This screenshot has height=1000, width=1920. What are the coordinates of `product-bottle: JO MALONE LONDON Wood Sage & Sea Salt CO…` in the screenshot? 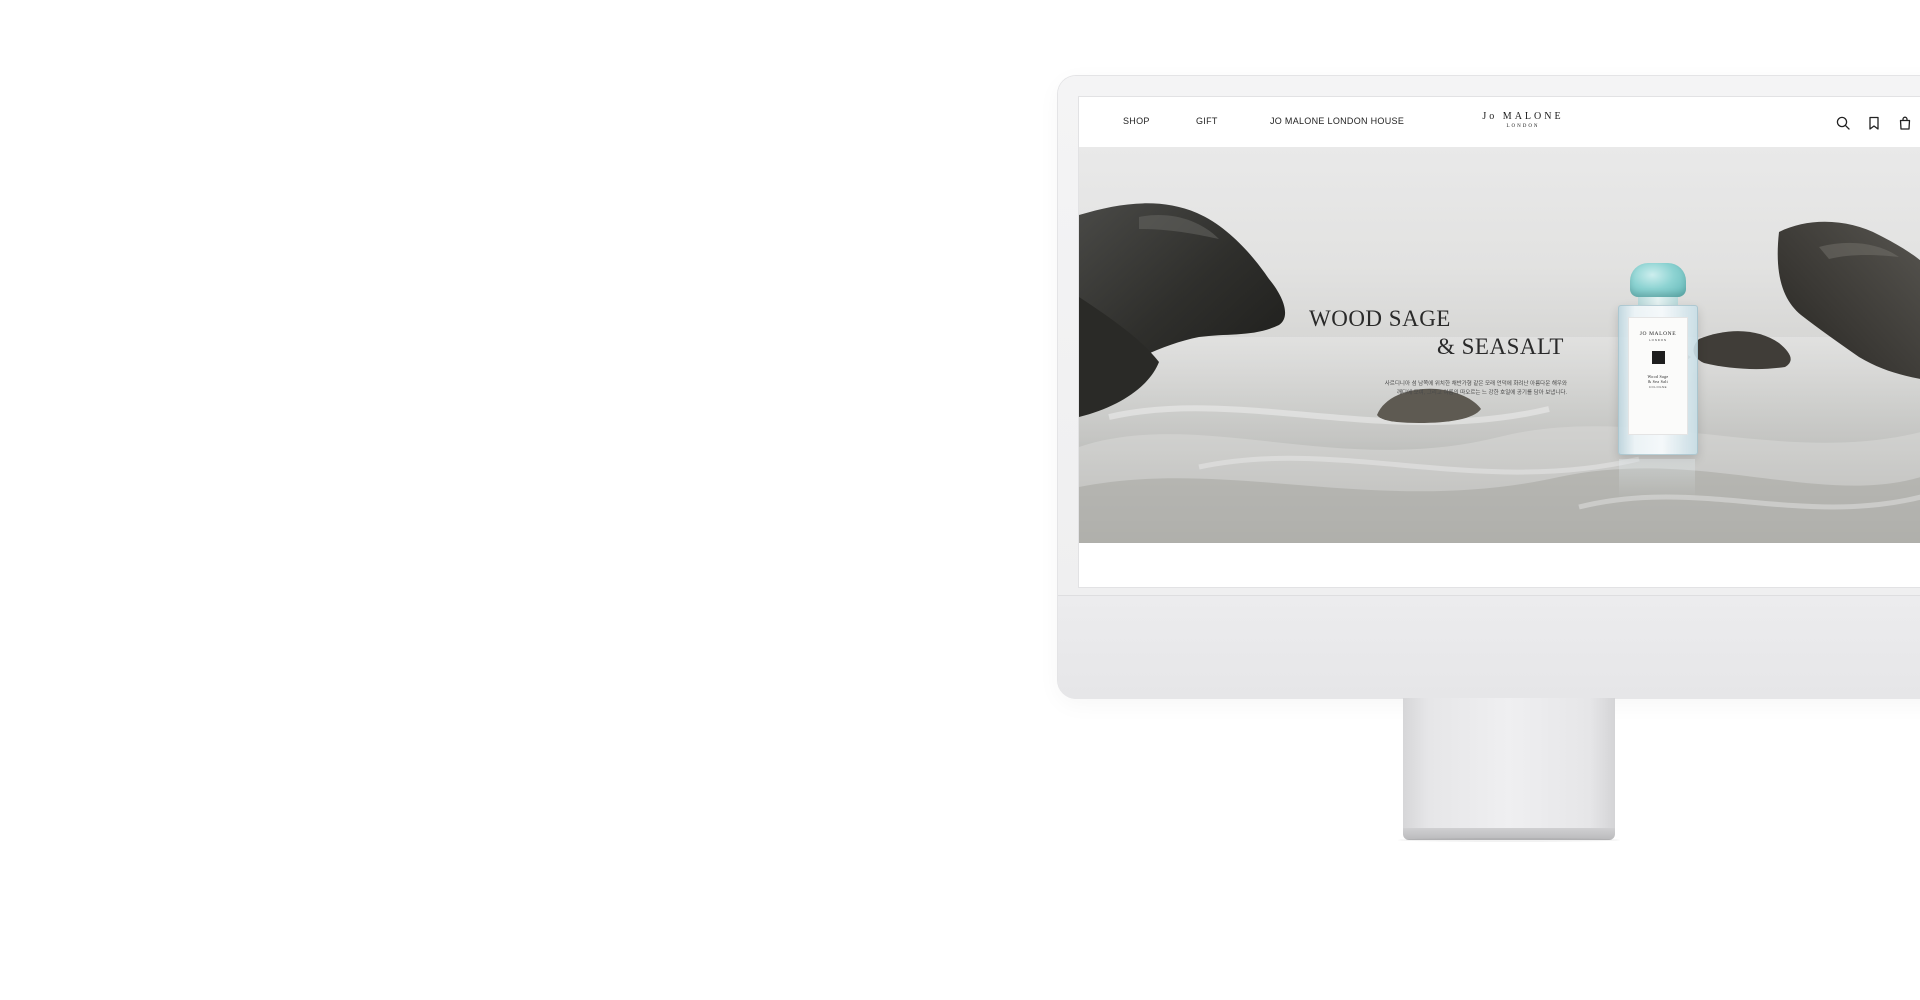 It's located at (1658, 359).